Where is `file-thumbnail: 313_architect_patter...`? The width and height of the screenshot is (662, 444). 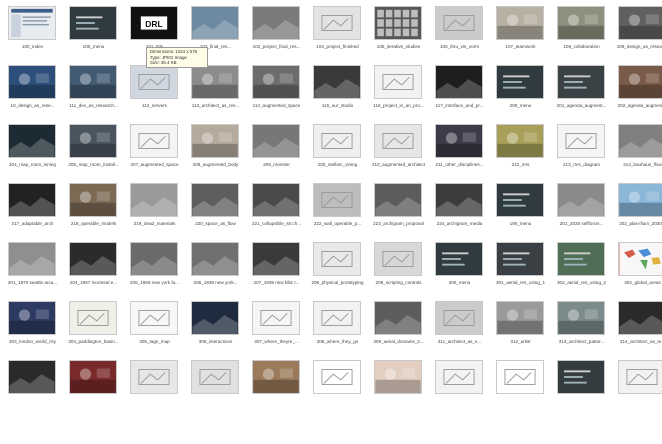 file-thumbnail: 313_architect_patter... is located at coordinates (581, 328).